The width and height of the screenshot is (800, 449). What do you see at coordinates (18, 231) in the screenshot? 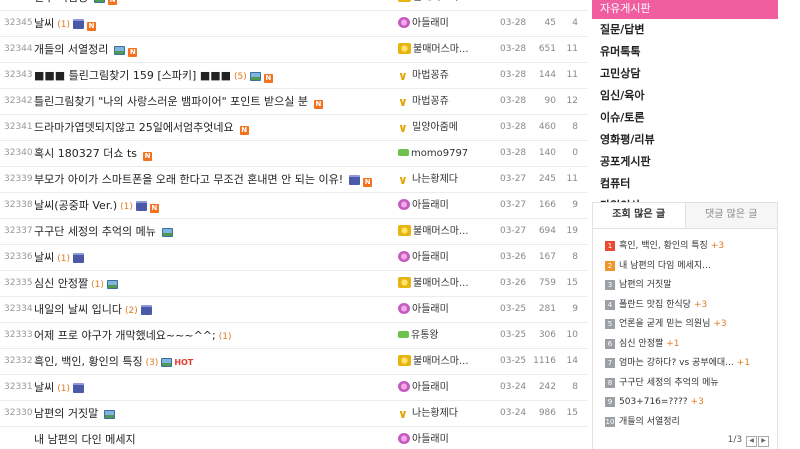
I see `post-number: 32337` at bounding box center [18, 231].